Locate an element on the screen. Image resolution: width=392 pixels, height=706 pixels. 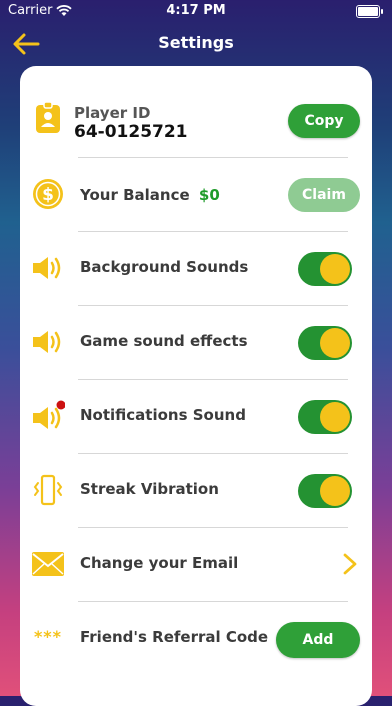
game-sound-effects-label: Game sound effects is located at coordinates (164, 341).